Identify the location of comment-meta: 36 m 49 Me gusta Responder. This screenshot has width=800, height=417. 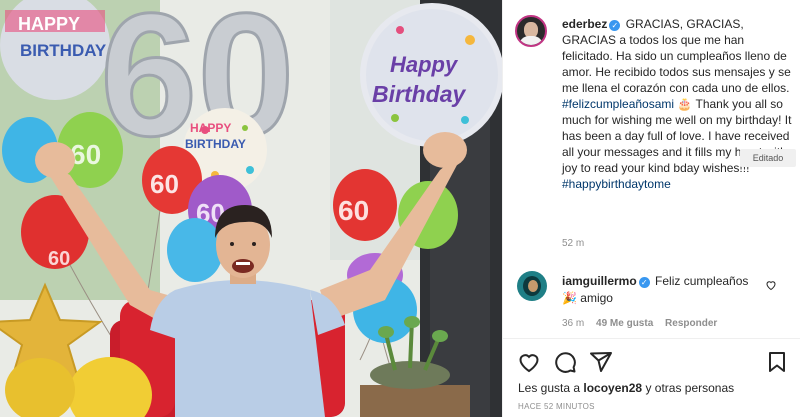
(644, 323).